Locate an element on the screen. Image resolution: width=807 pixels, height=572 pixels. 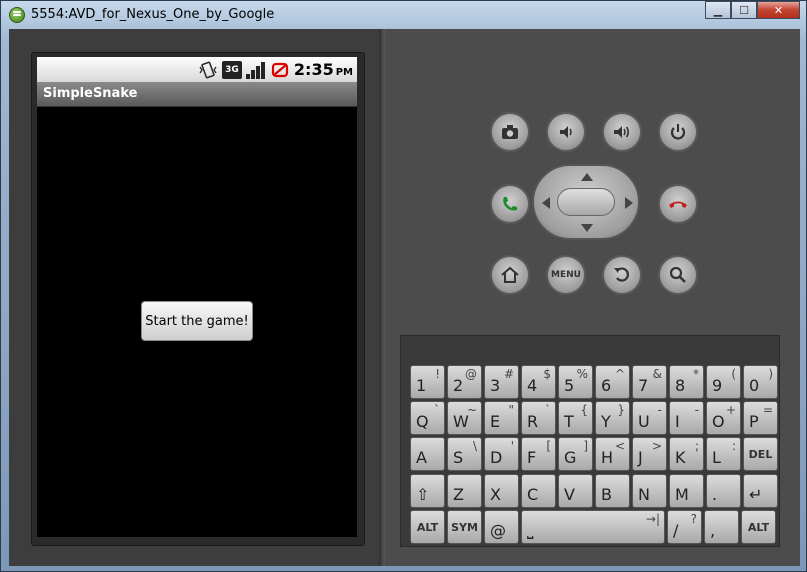
minimize-button: ▁ is located at coordinates (718, 10).